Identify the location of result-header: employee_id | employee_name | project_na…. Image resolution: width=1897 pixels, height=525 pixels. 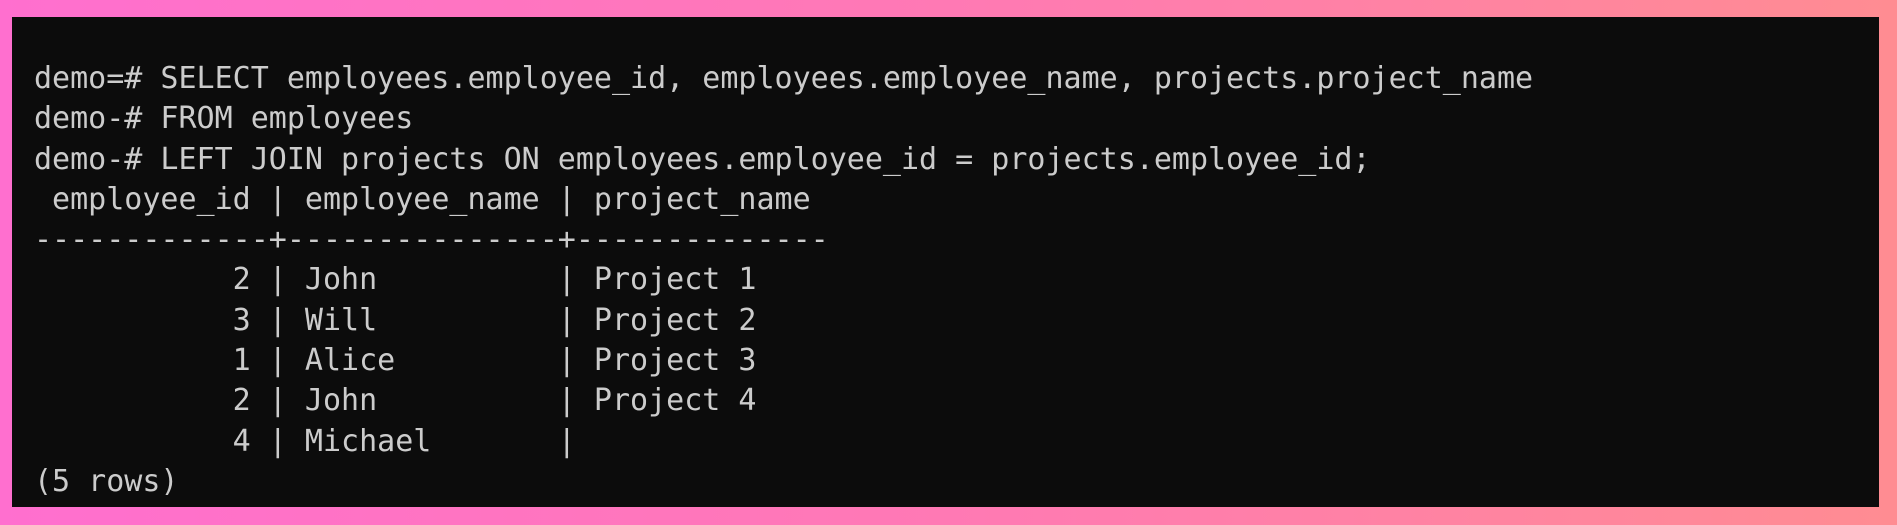
(422, 199).